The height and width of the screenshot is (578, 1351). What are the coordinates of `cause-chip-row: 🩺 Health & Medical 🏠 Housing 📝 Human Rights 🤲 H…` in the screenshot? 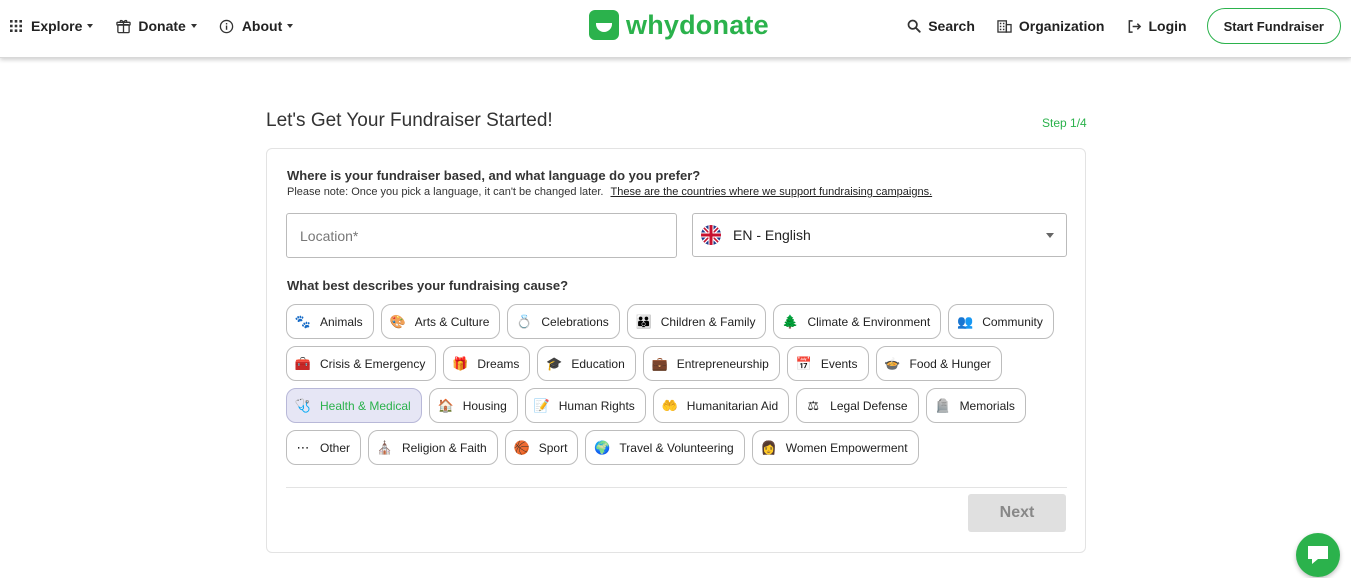 It's located at (681, 405).